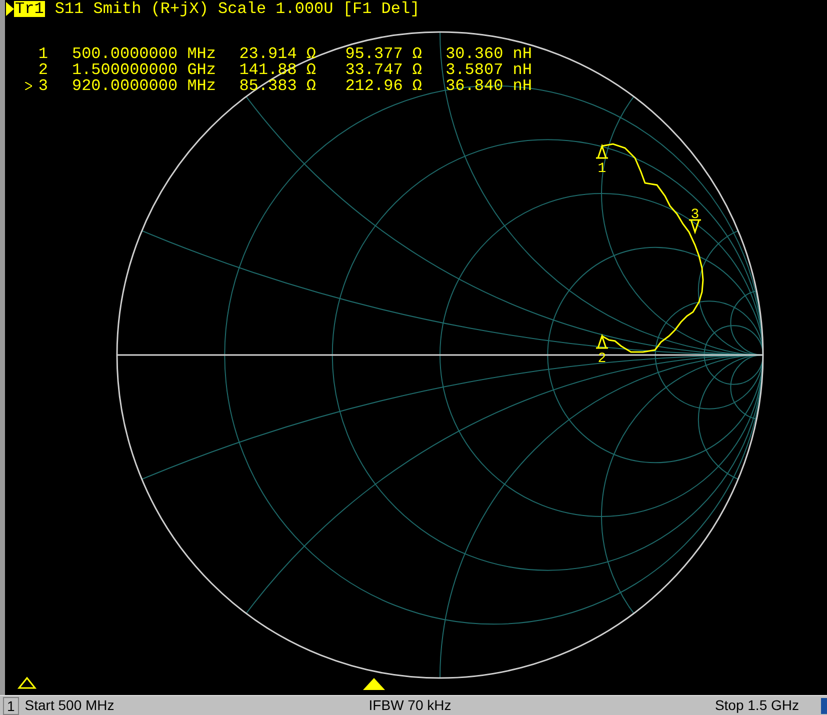 The width and height of the screenshot is (827, 715). What do you see at coordinates (383, 70) in the screenshot?
I see `marker-reactance: 33.747 Ω` at bounding box center [383, 70].